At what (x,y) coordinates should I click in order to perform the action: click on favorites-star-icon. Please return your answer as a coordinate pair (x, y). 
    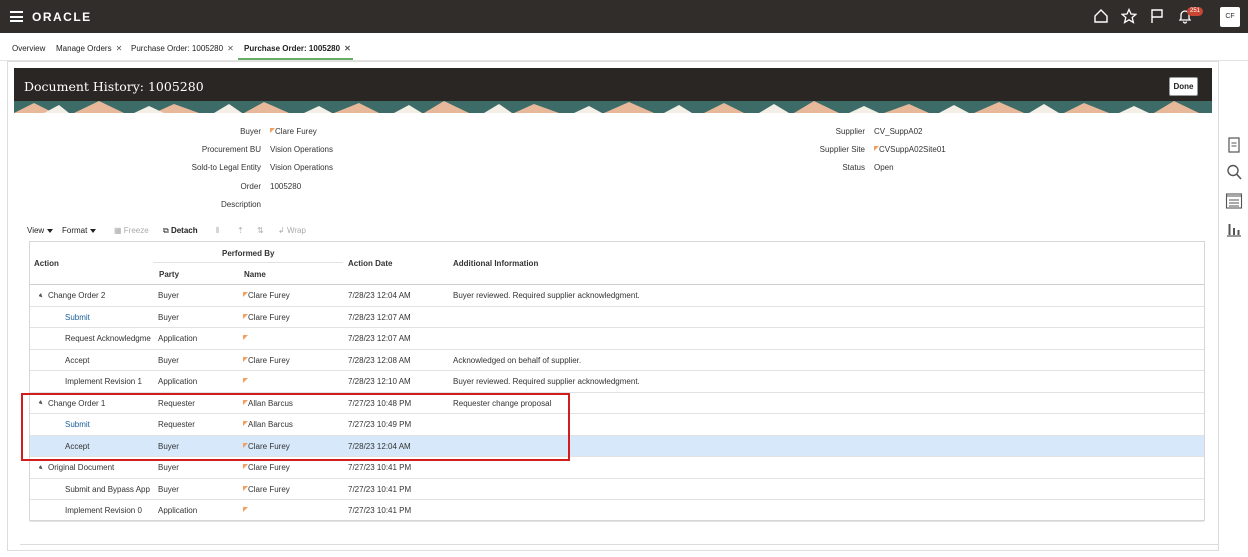
    Looking at the image, I should click on (1129, 16).